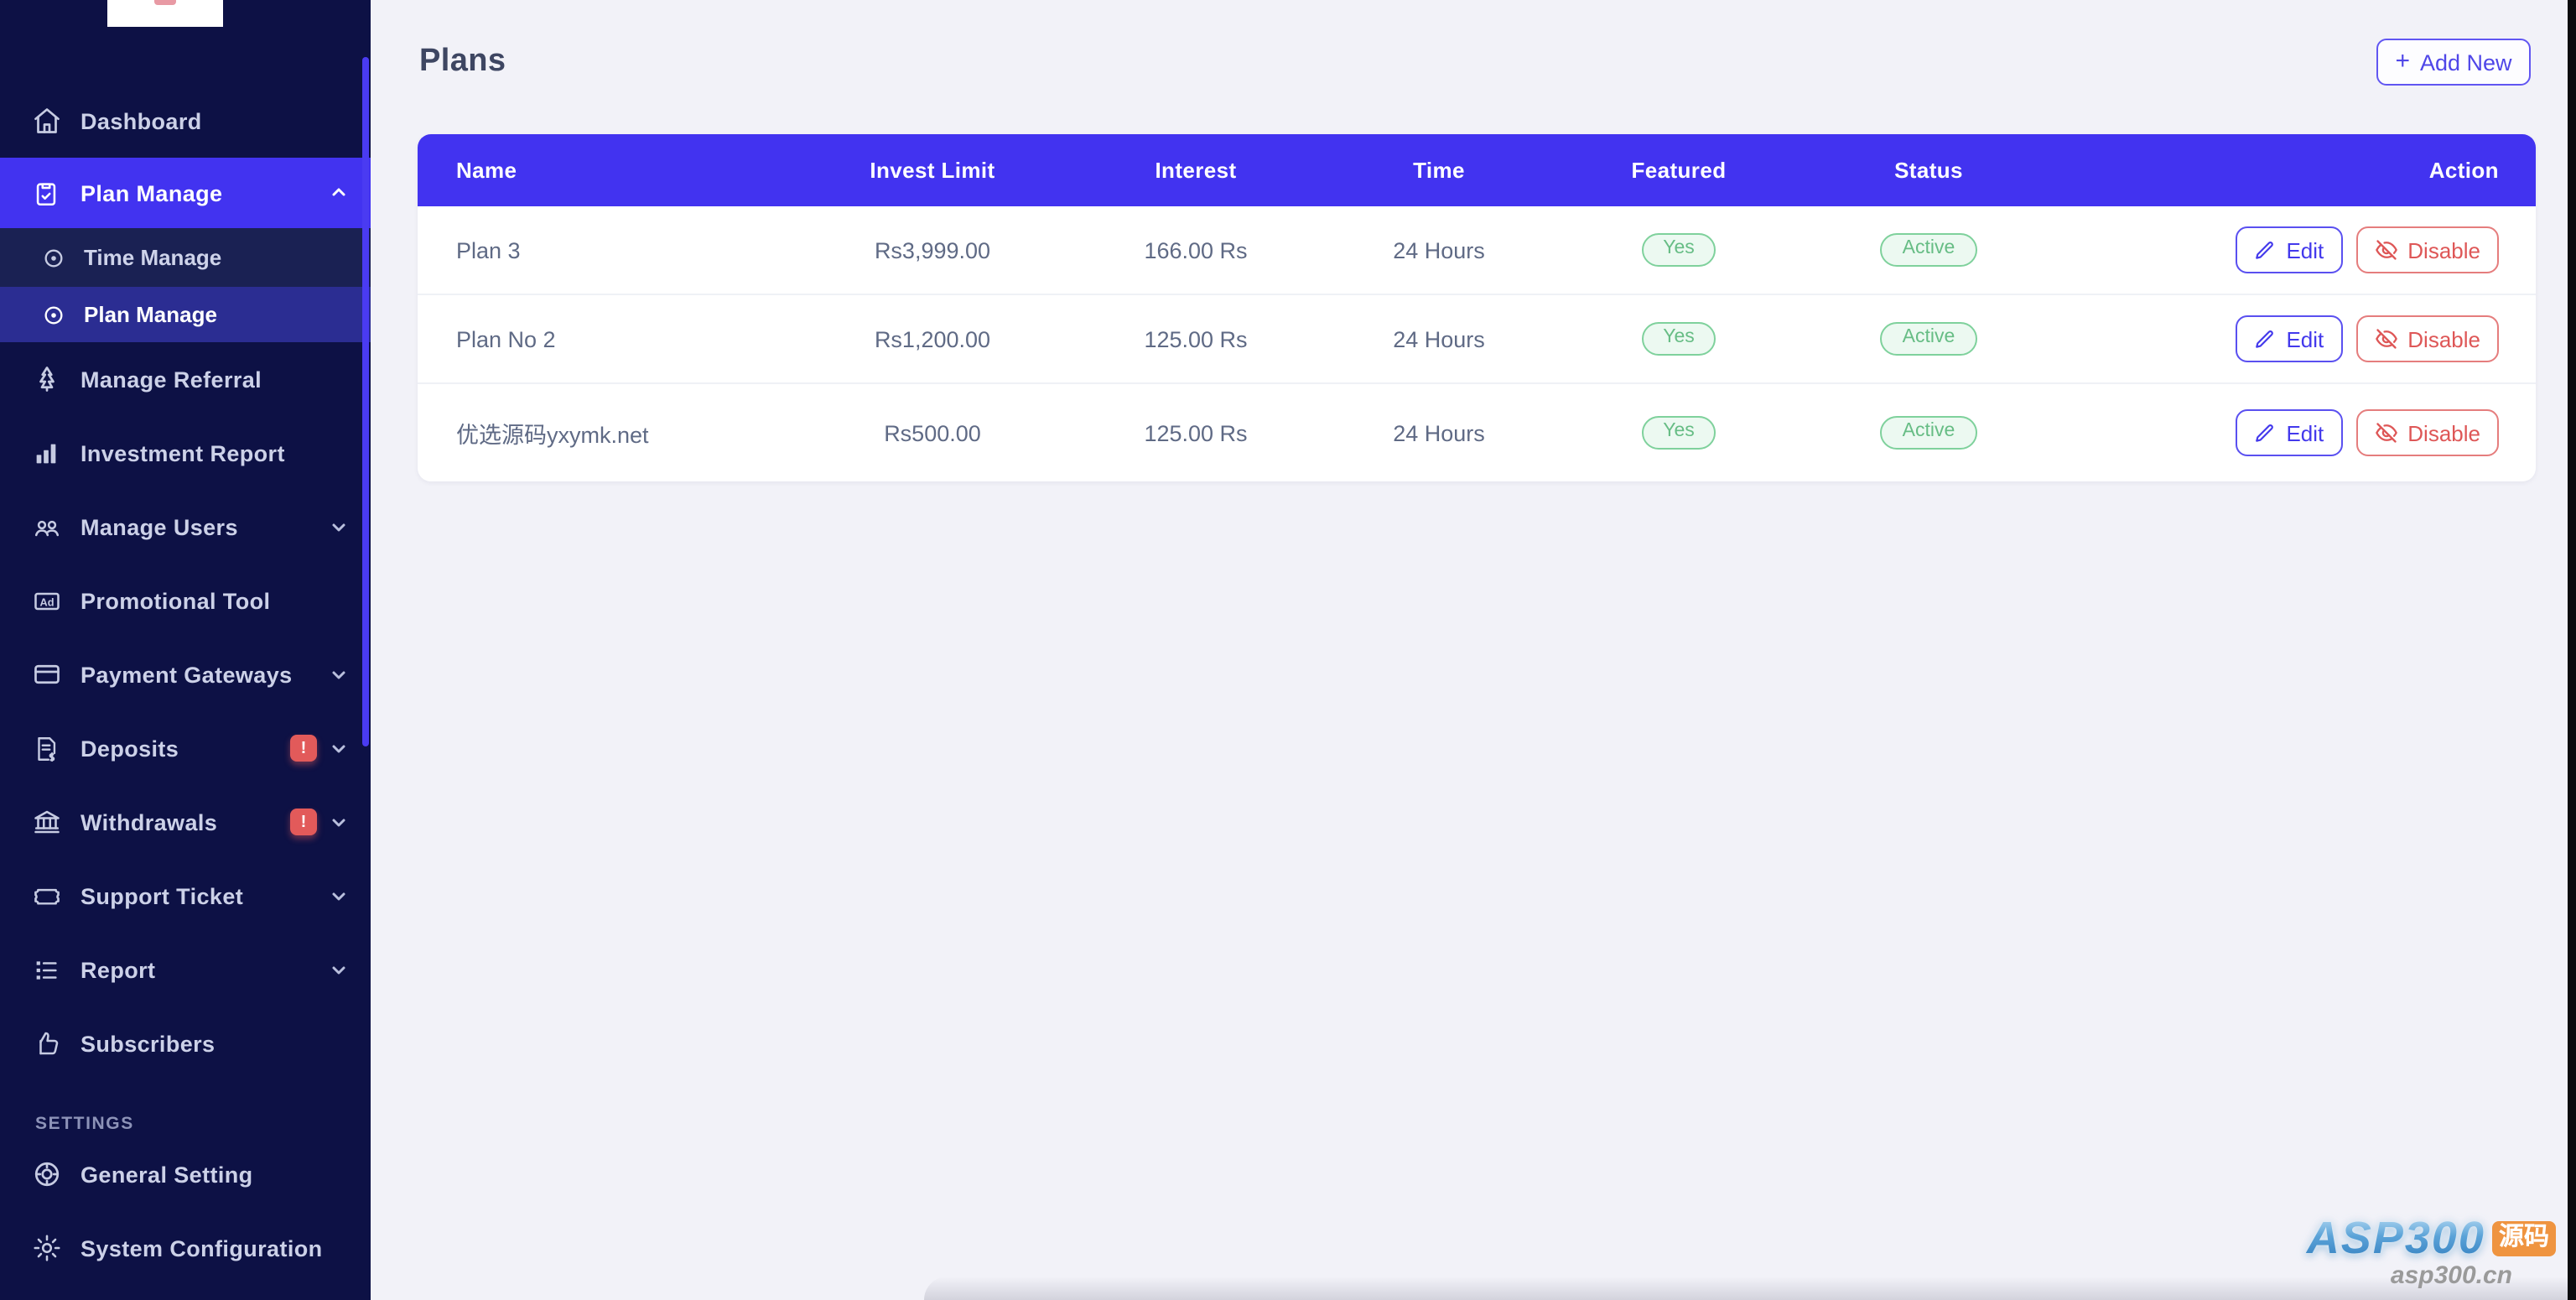 This screenshot has height=1300, width=2576. Describe the element at coordinates (2463, 170) in the screenshot. I see `column-header-action: Action` at that location.